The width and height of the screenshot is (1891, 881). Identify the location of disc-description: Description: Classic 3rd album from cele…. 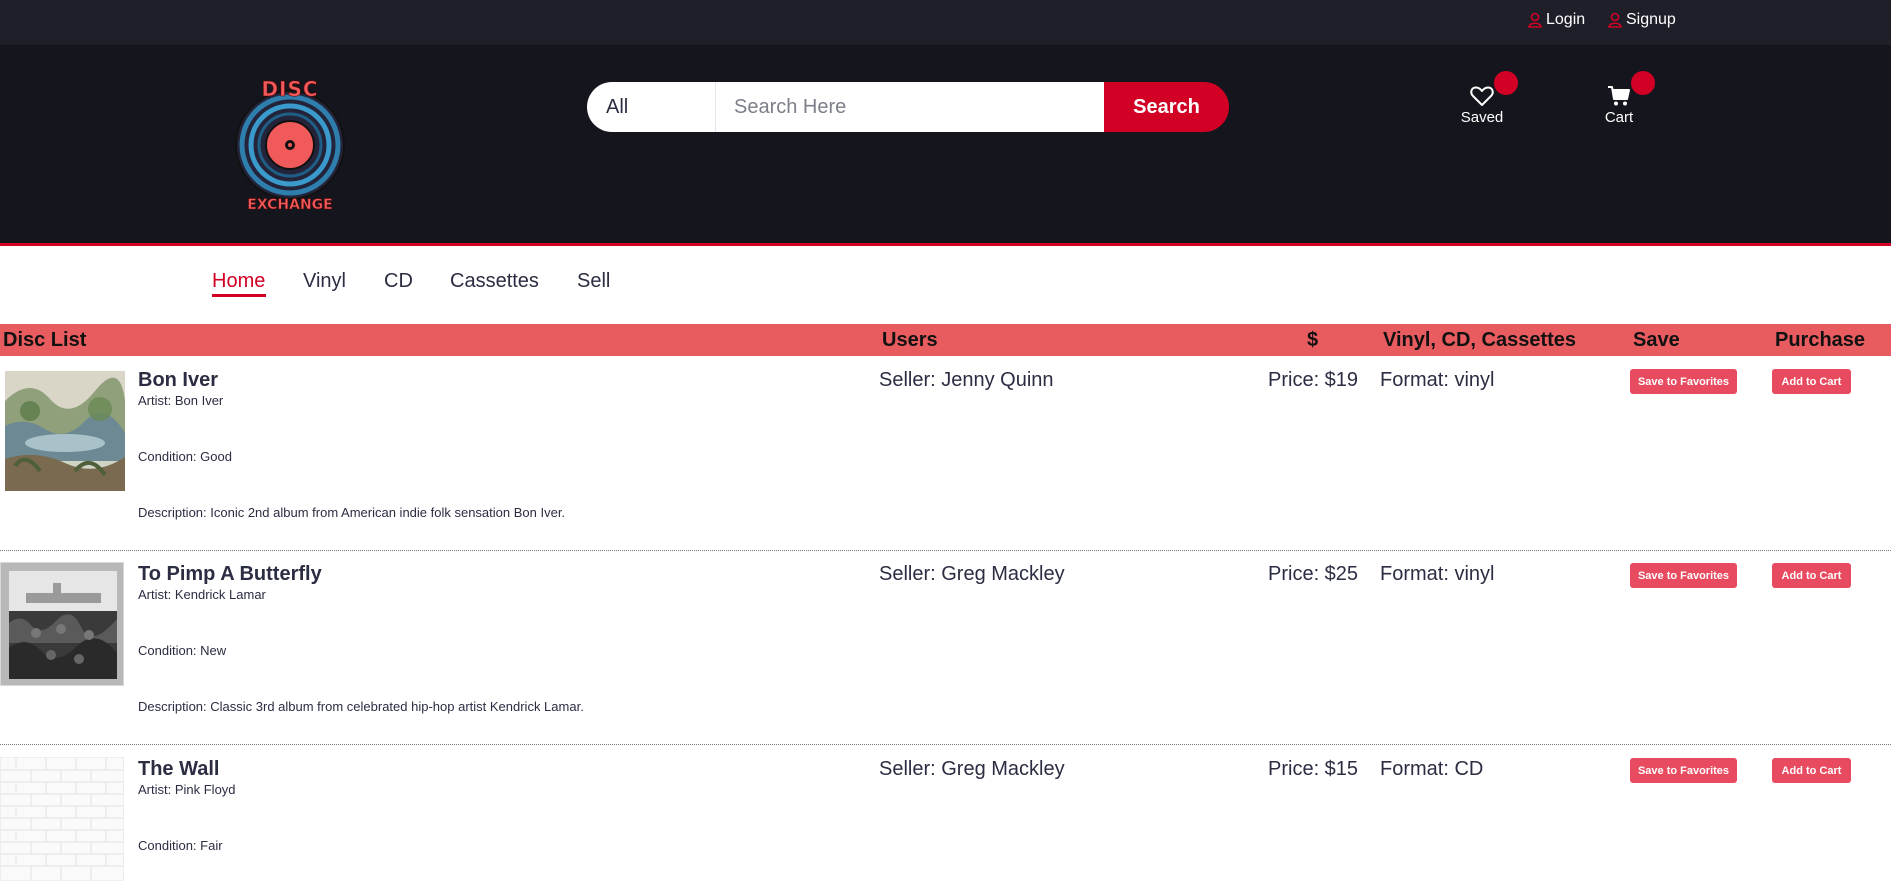
(361, 706).